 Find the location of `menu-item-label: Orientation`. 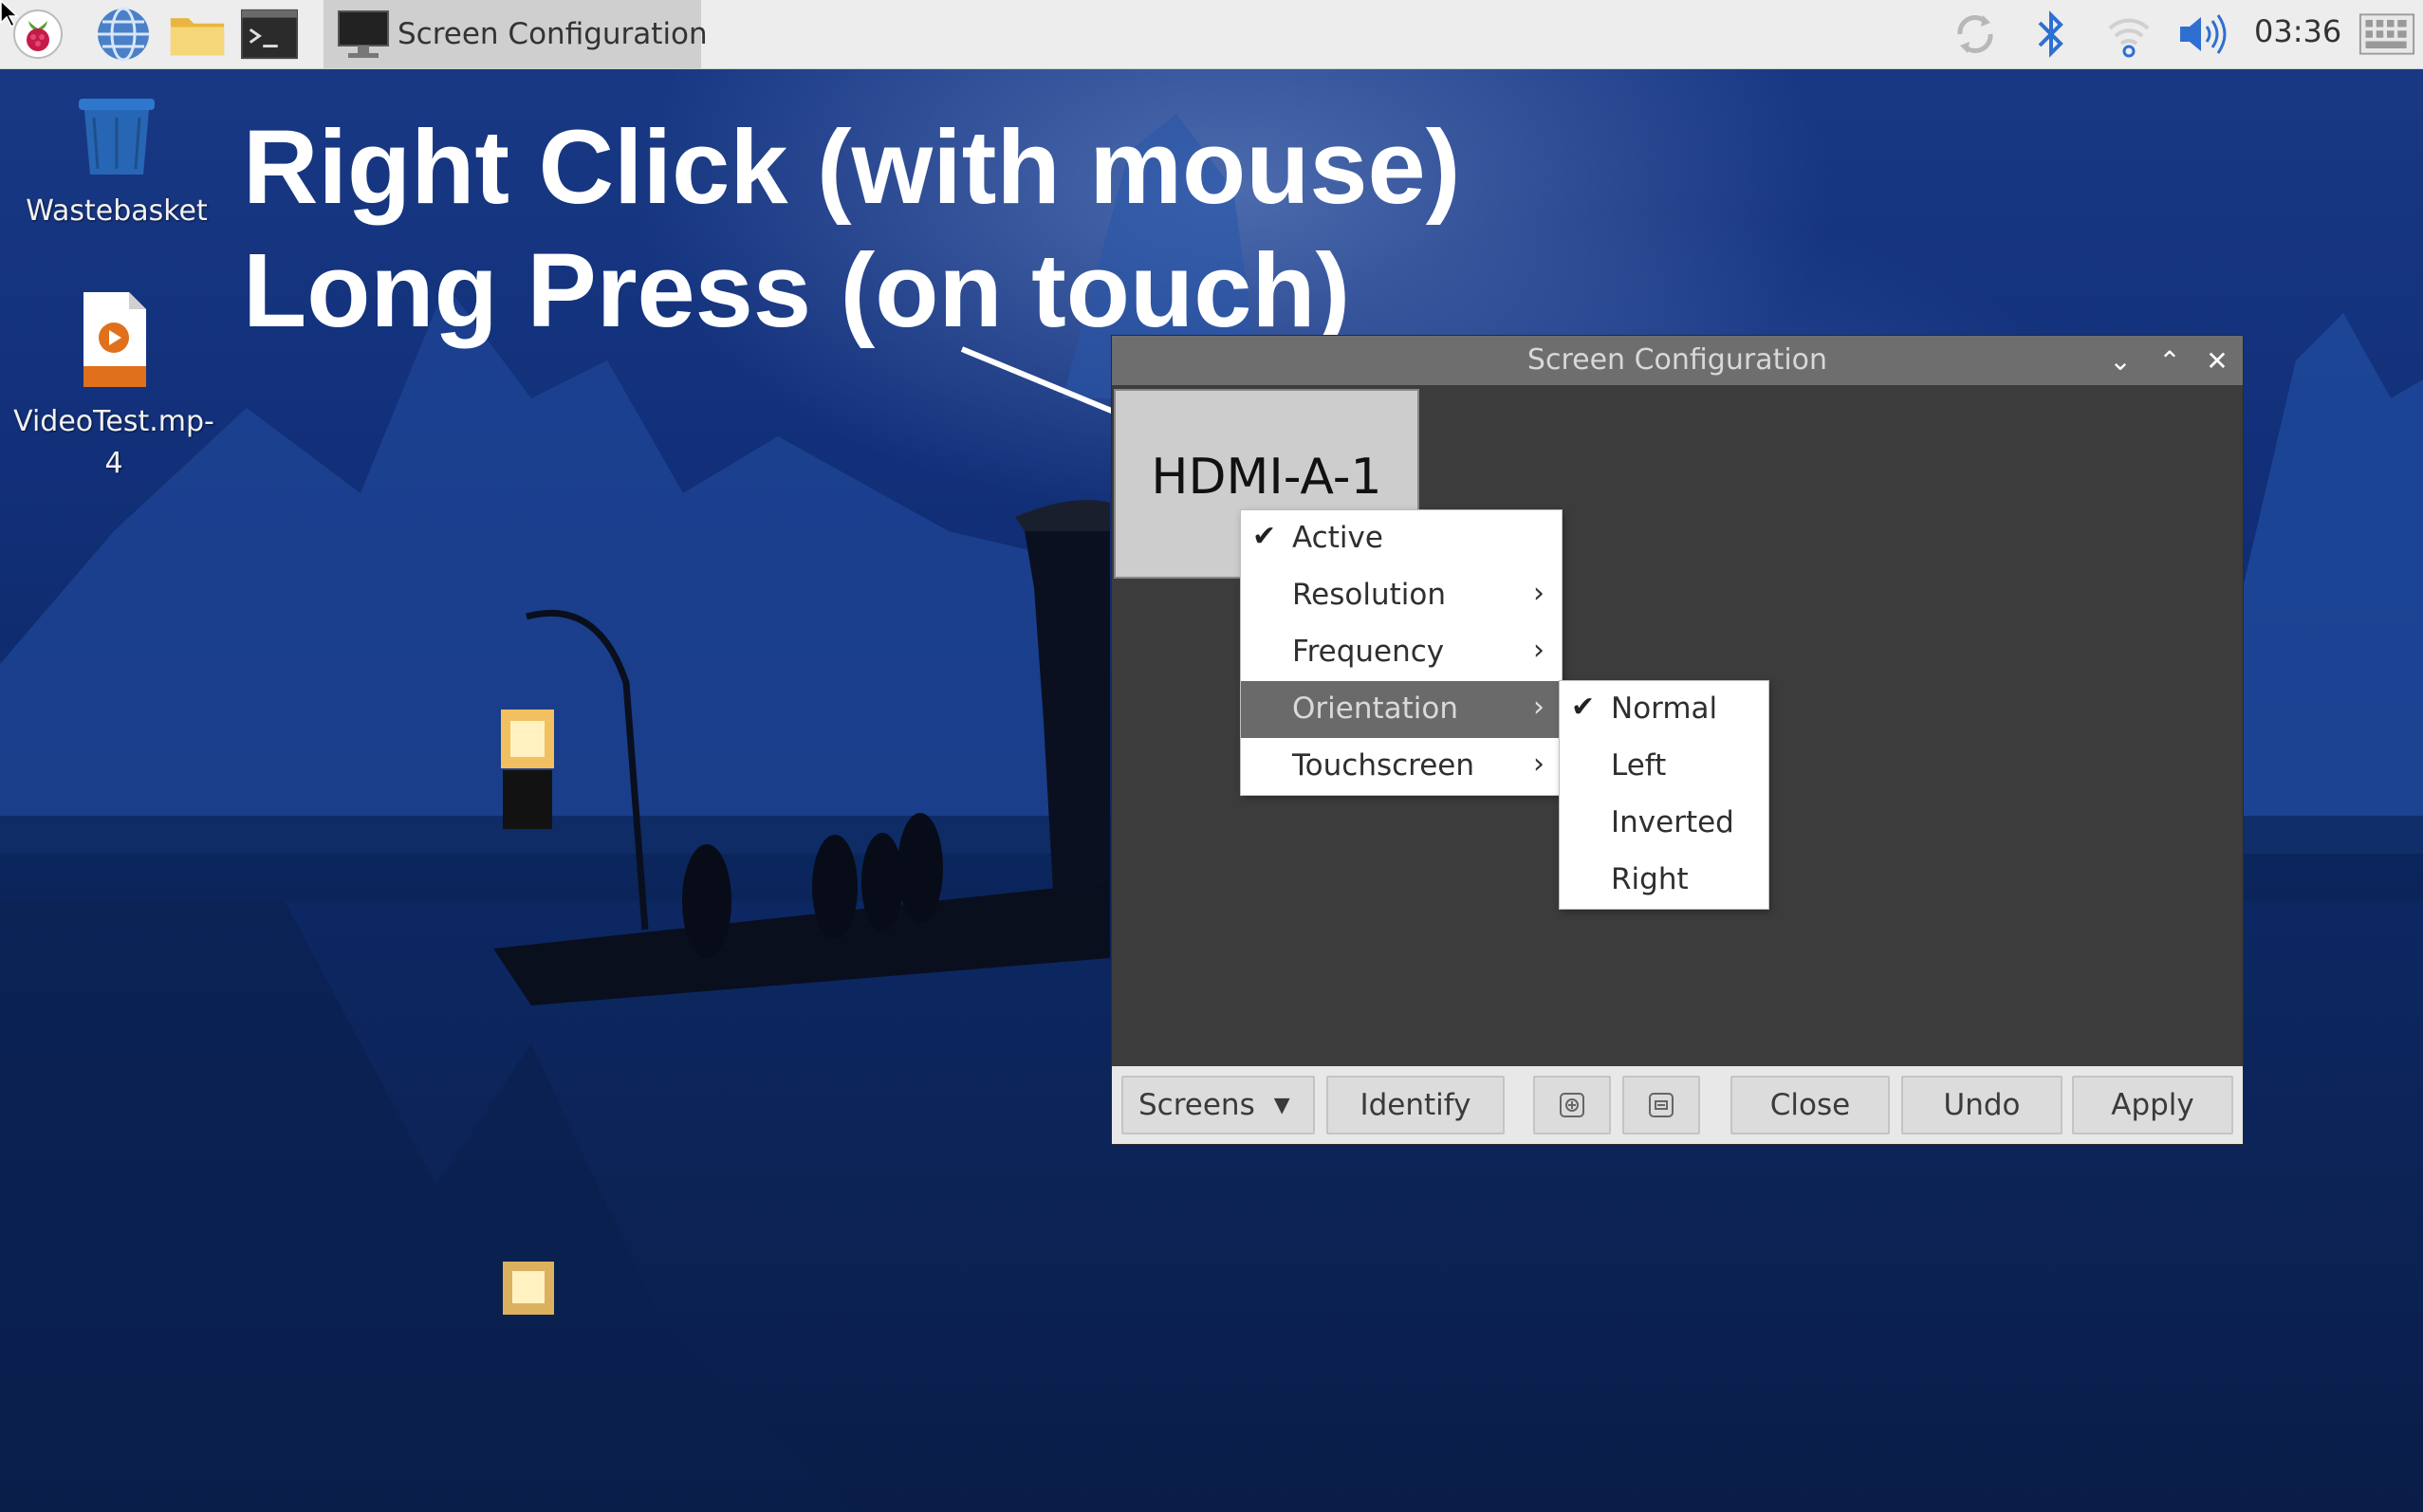

menu-item-label: Orientation is located at coordinates (1376, 708).